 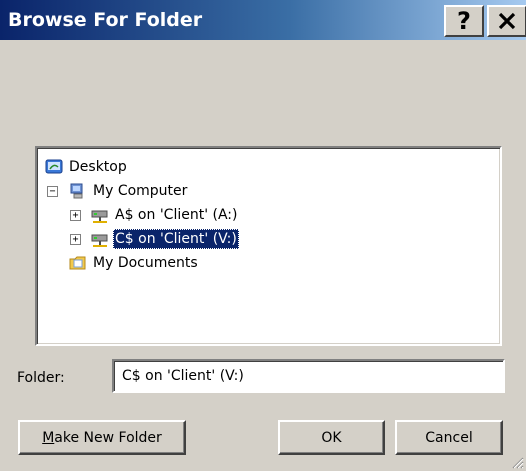 I want to click on close-button, so click(x=506, y=21).